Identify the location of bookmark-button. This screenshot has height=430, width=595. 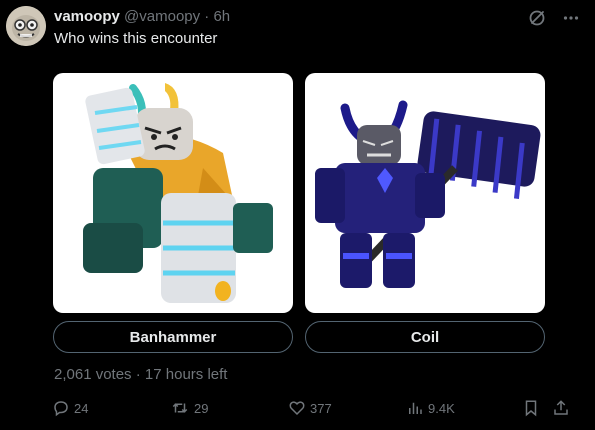
(531, 408).